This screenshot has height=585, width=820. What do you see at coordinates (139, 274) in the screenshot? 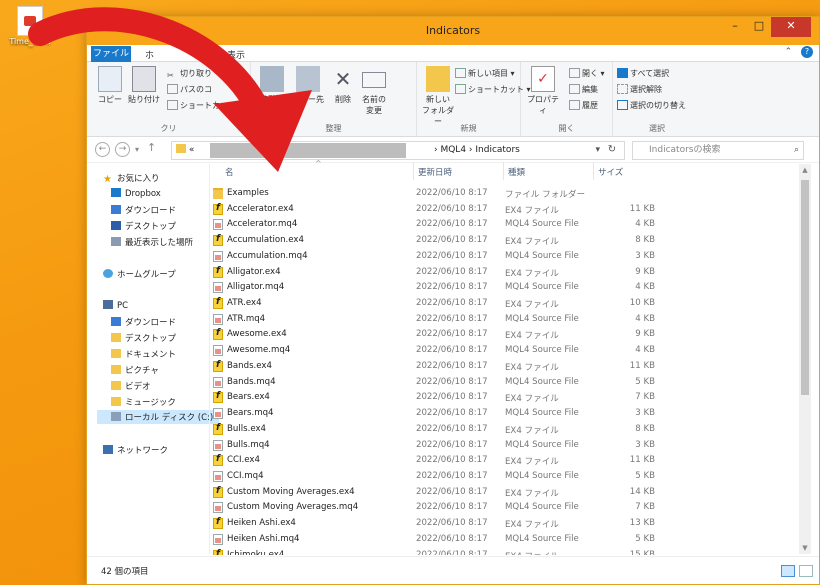
I see `nav-homegroup: ホームグループ` at bounding box center [139, 274].